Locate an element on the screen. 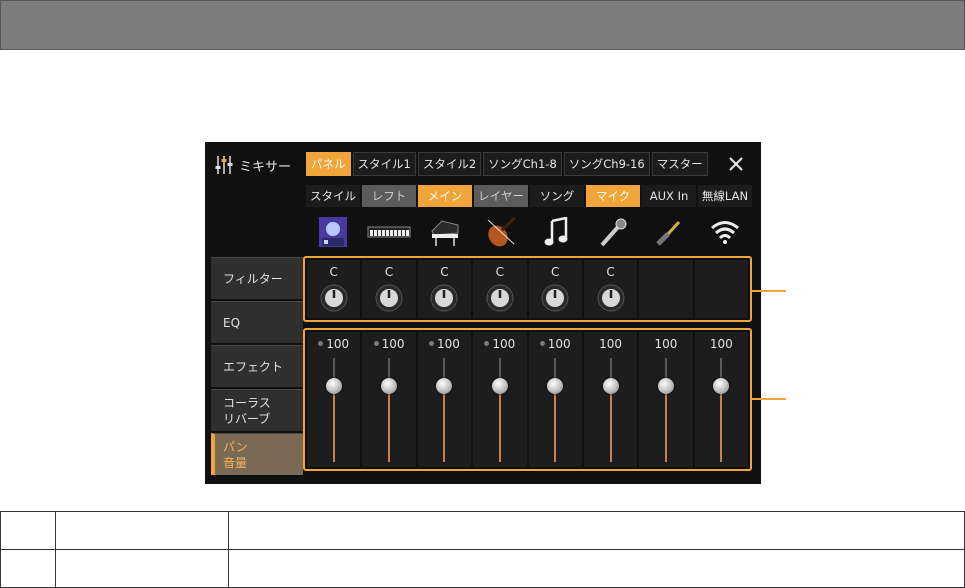 The height and width of the screenshot is (588, 965). info-table is located at coordinates (482, 549).